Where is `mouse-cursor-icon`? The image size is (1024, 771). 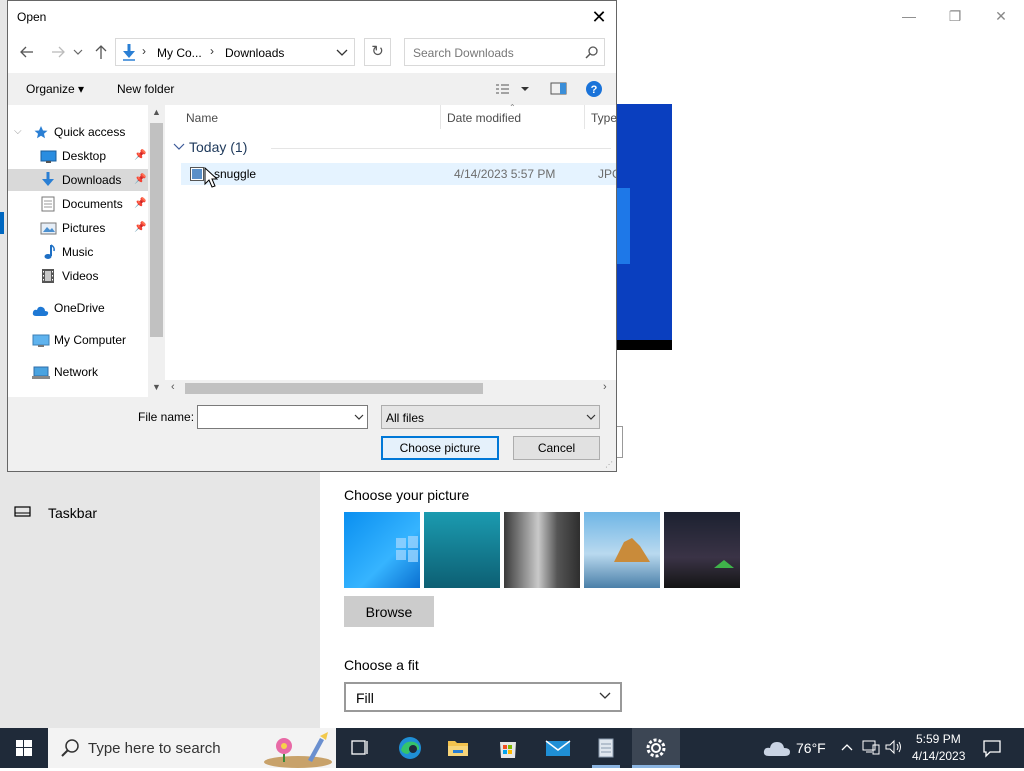 mouse-cursor-icon is located at coordinates (211, 179).